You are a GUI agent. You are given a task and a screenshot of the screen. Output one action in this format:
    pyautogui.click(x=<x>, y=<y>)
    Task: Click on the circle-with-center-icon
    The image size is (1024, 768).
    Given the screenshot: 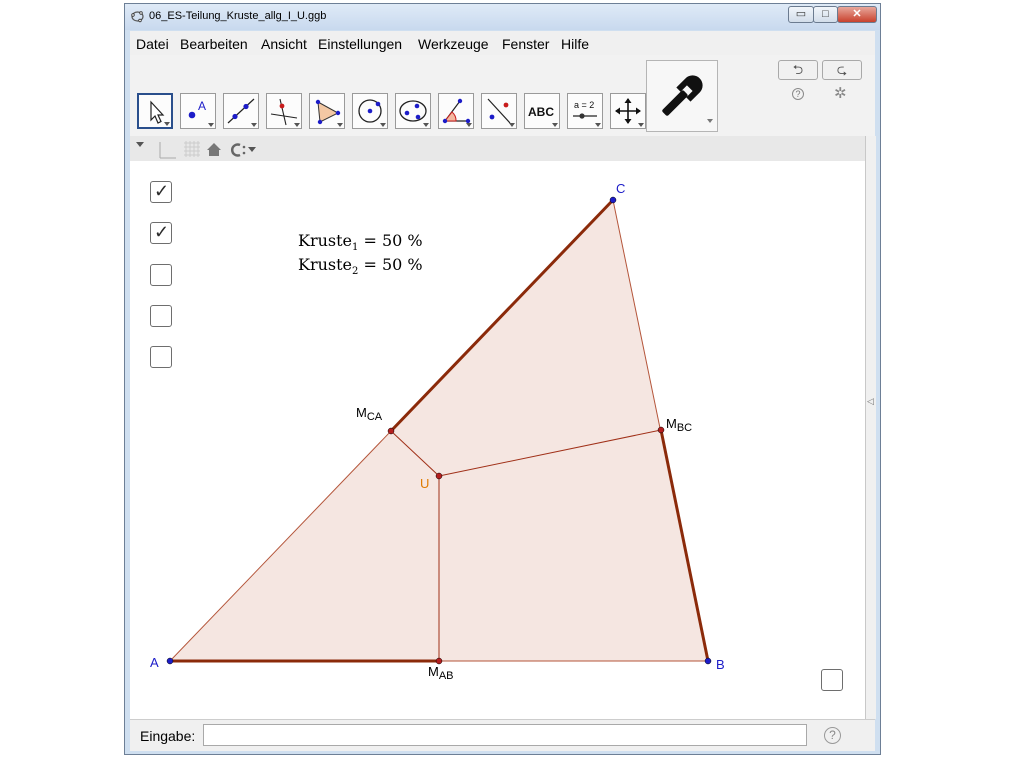 What is the action you would take?
    pyautogui.click(x=370, y=111)
    